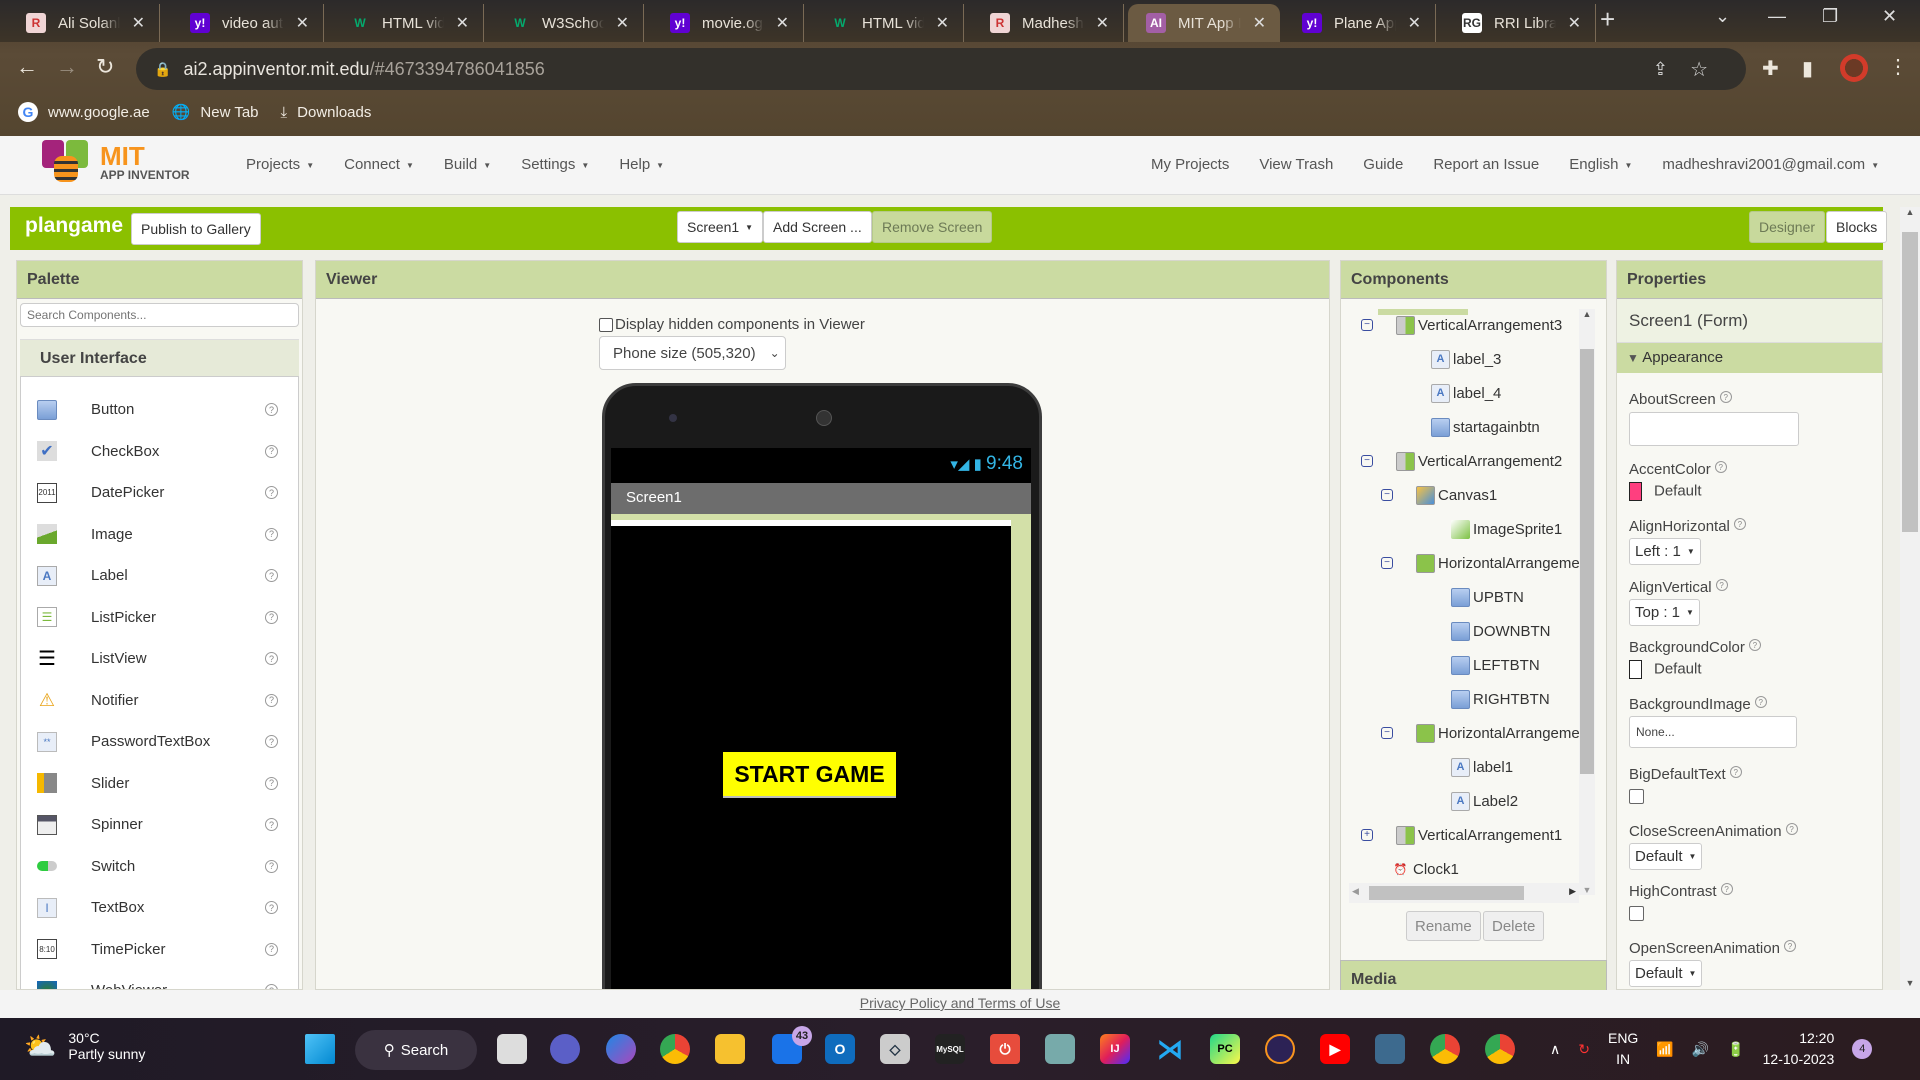 This screenshot has height=1080, width=1920. I want to click on copilot-icon, so click(621, 1049).